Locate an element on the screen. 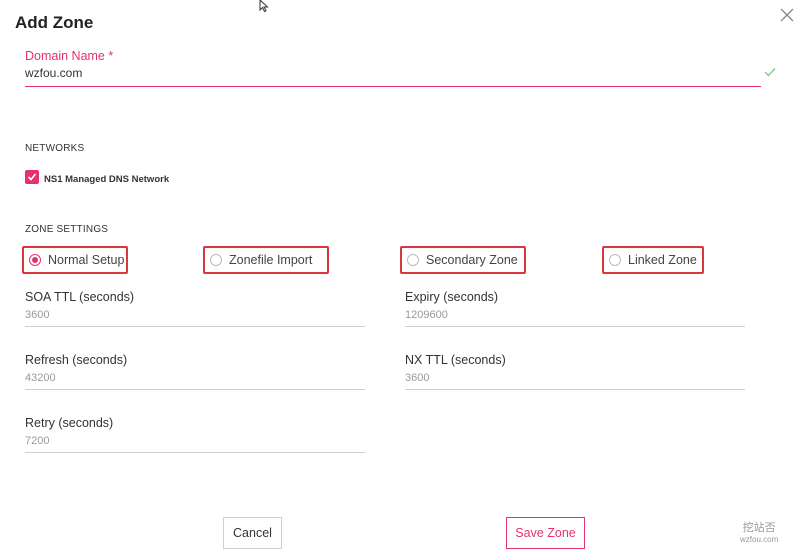 This screenshot has height=555, width=800. radio-label: Normal Setup is located at coordinates (86, 260).